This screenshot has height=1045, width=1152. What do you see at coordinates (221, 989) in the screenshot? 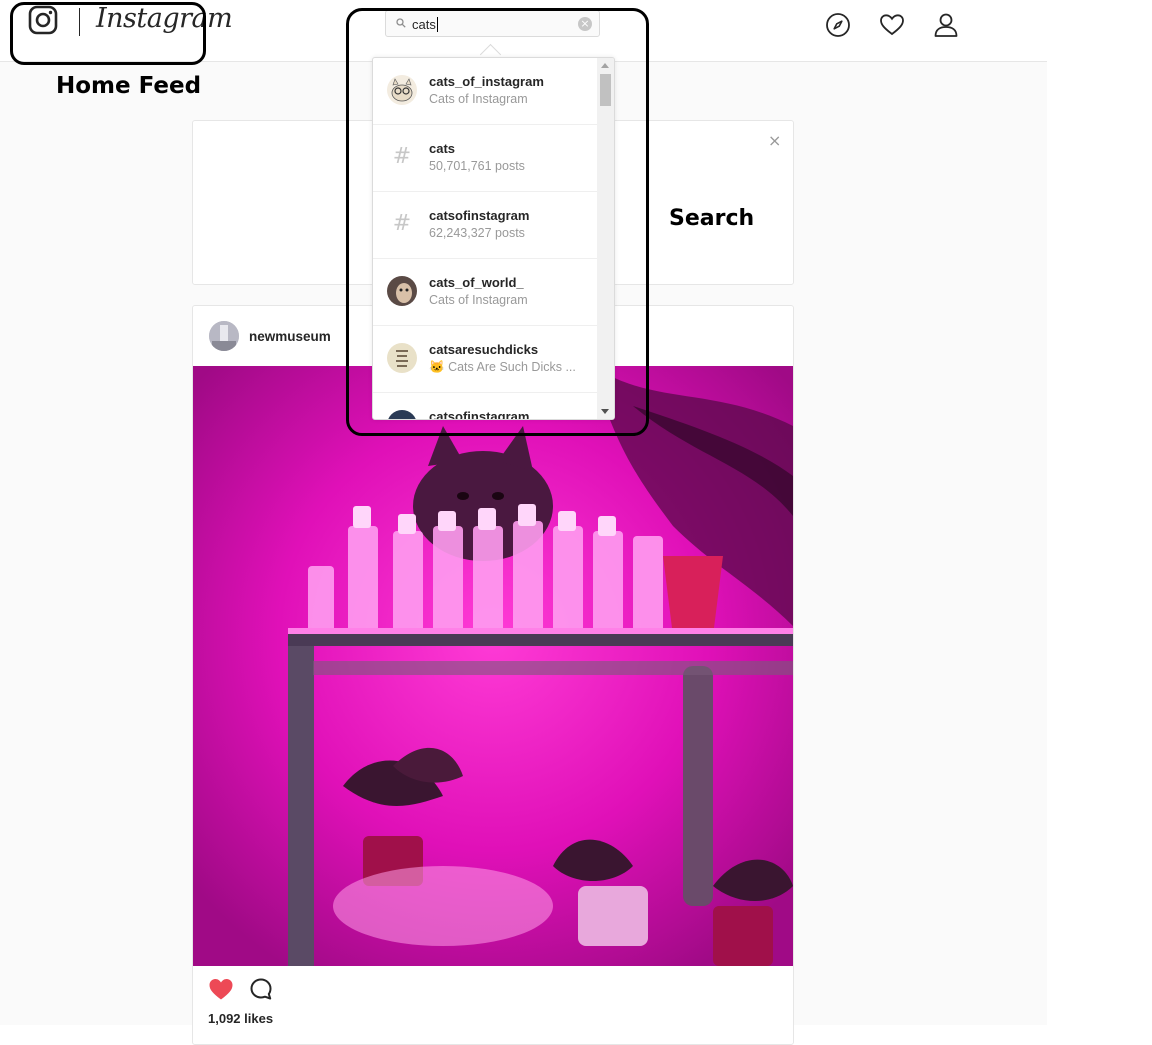
I see `like-heart-icon` at bounding box center [221, 989].